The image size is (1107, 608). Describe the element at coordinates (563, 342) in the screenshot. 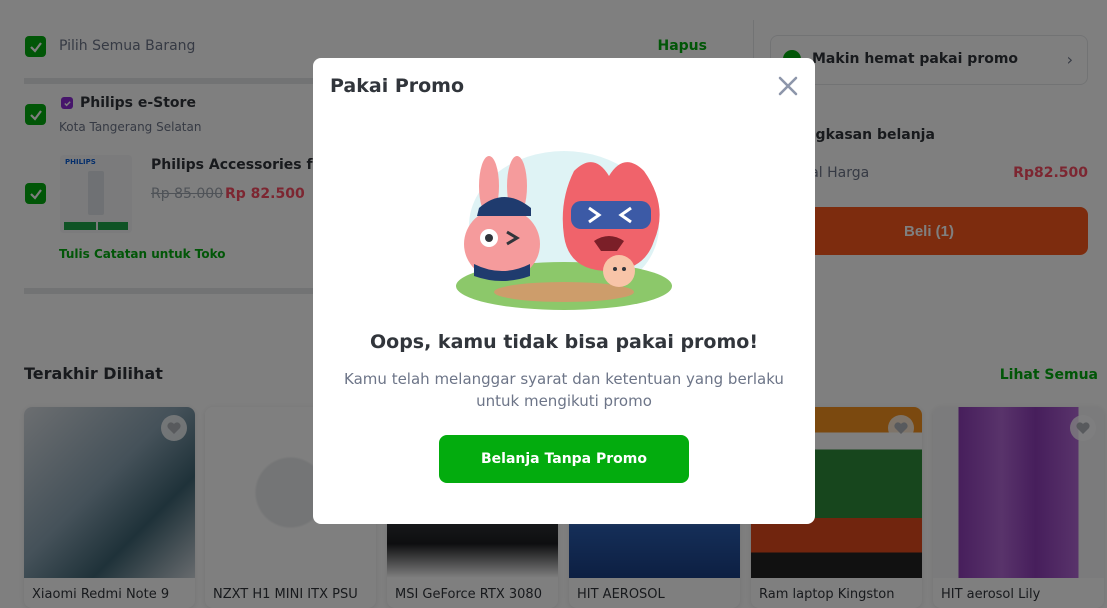

I see `modal-heading: Oops, kamu tidak bisa pakai promo!` at that location.